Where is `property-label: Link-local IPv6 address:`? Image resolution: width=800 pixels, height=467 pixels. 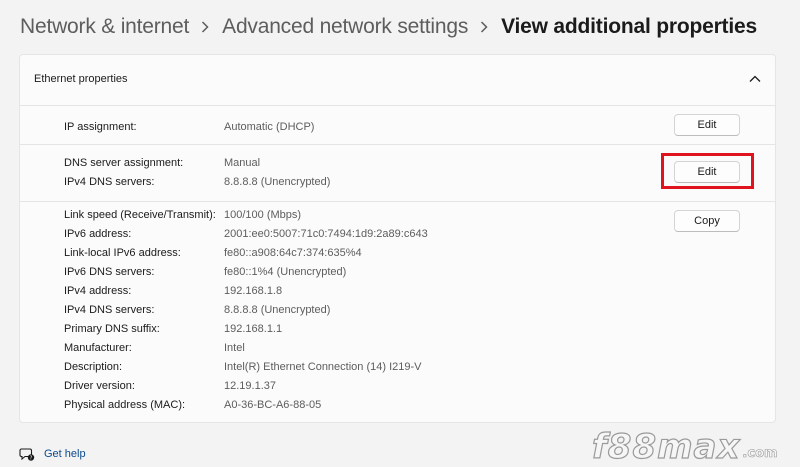
property-label: Link-local IPv6 address: is located at coordinates (122, 253).